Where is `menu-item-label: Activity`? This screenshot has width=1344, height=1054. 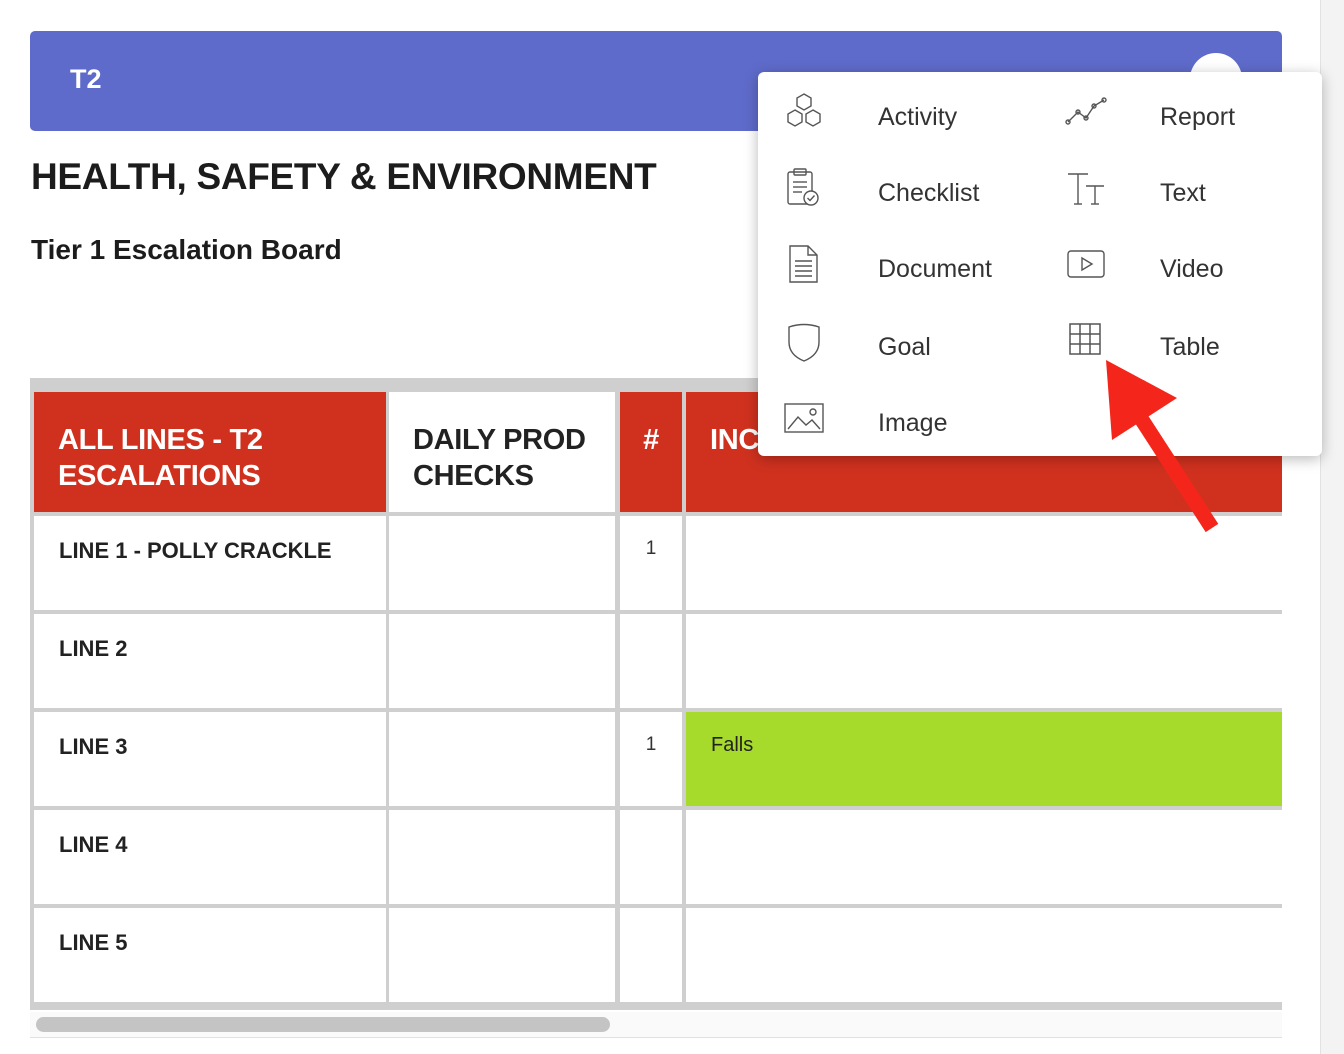
menu-item-label: Activity is located at coordinates (918, 117).